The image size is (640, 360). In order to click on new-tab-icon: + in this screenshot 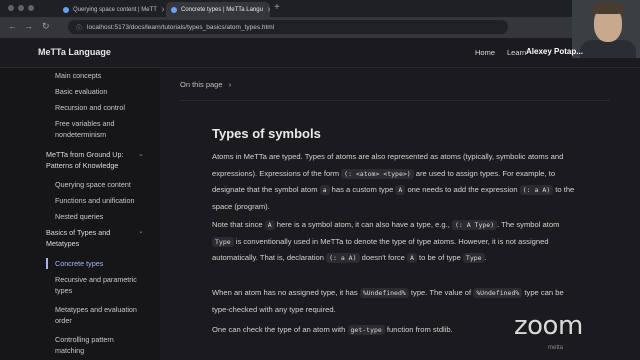, I will do `click(277, 7)`.